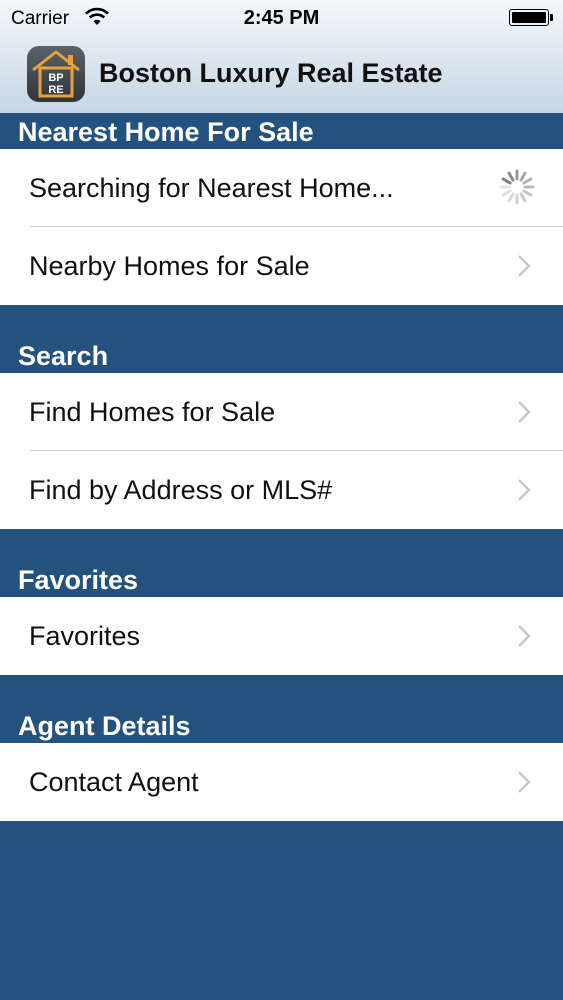 The image size is (563, 1000). What do you see at coordinates (169, 266) in the screenshot?
I see `row-label: Nearby Homes for Sale` at bounding box center [169, 266].